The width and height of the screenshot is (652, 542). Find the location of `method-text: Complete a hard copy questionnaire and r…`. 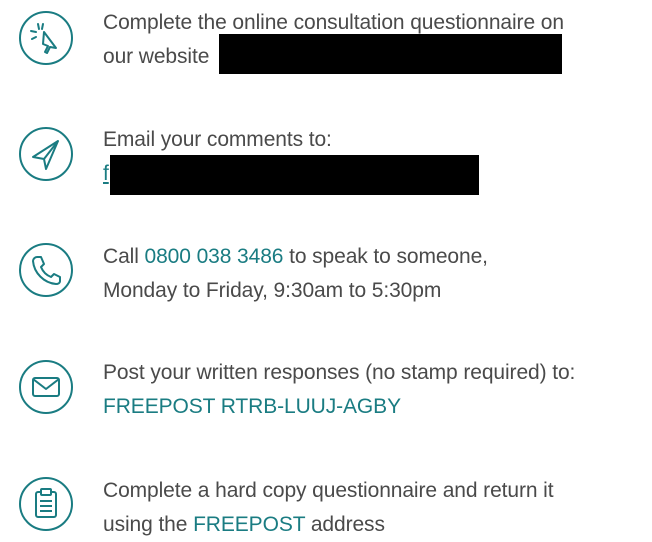

method-text: Complete a hard copy questionnaire and r… is located at coordinates (377, 508).